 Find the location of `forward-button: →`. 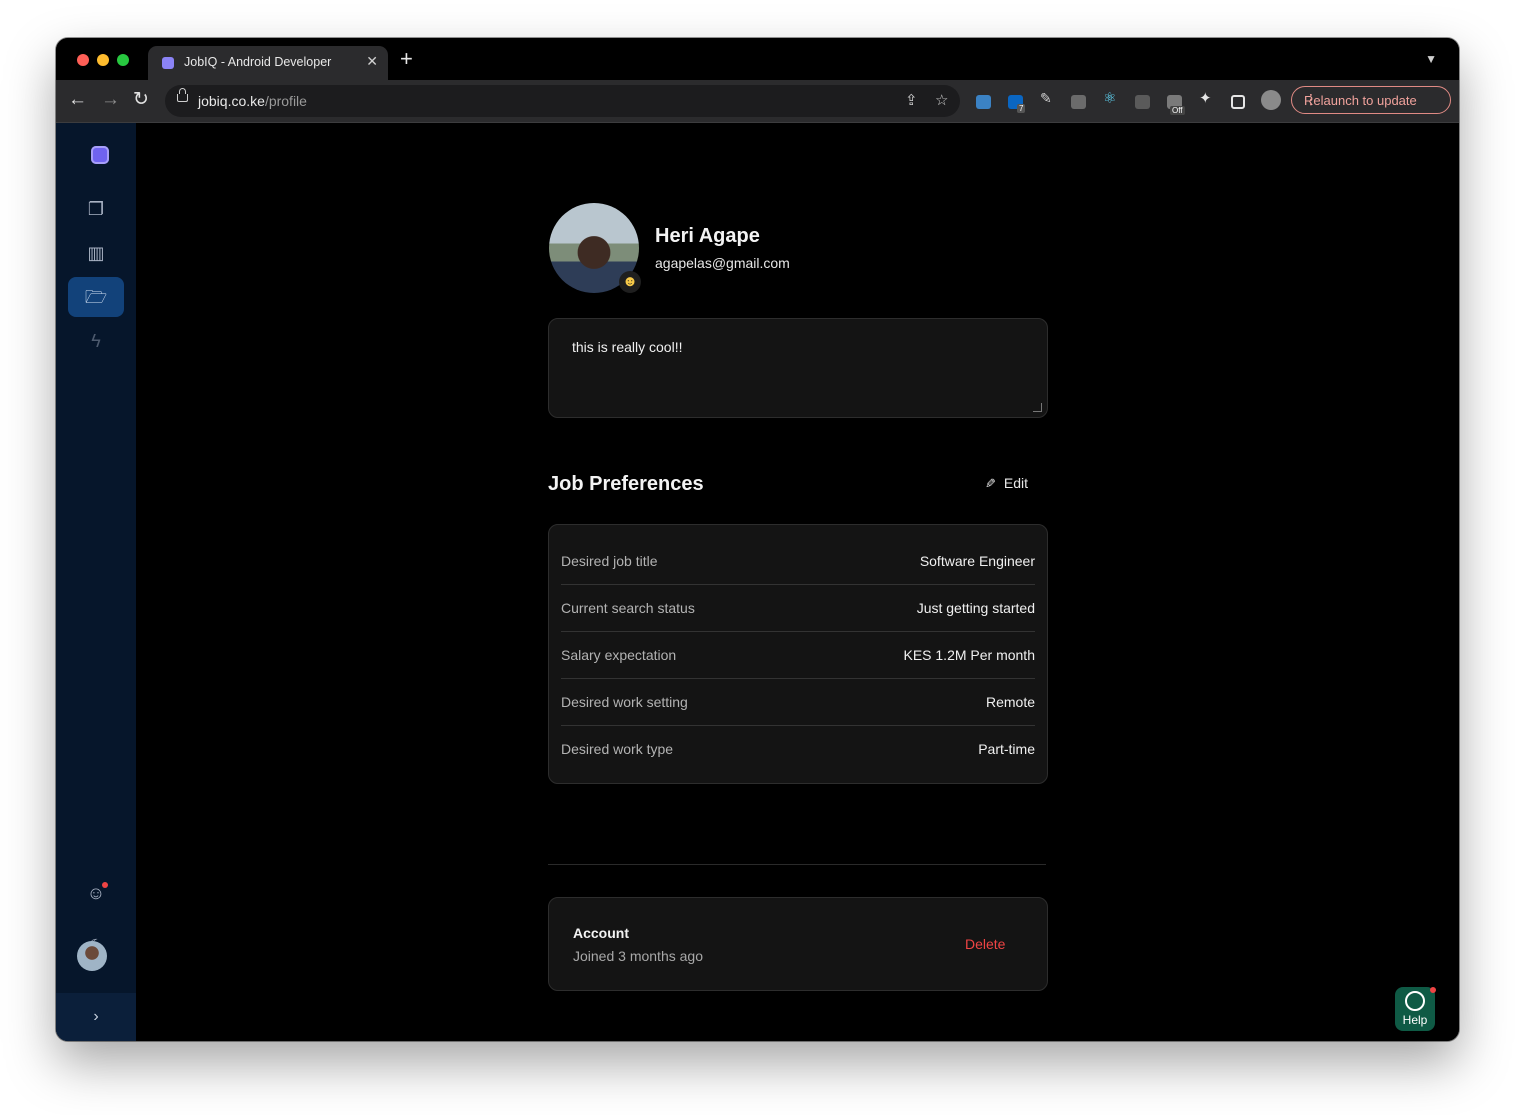

forward-button: → is located at coordinates (110, 100).